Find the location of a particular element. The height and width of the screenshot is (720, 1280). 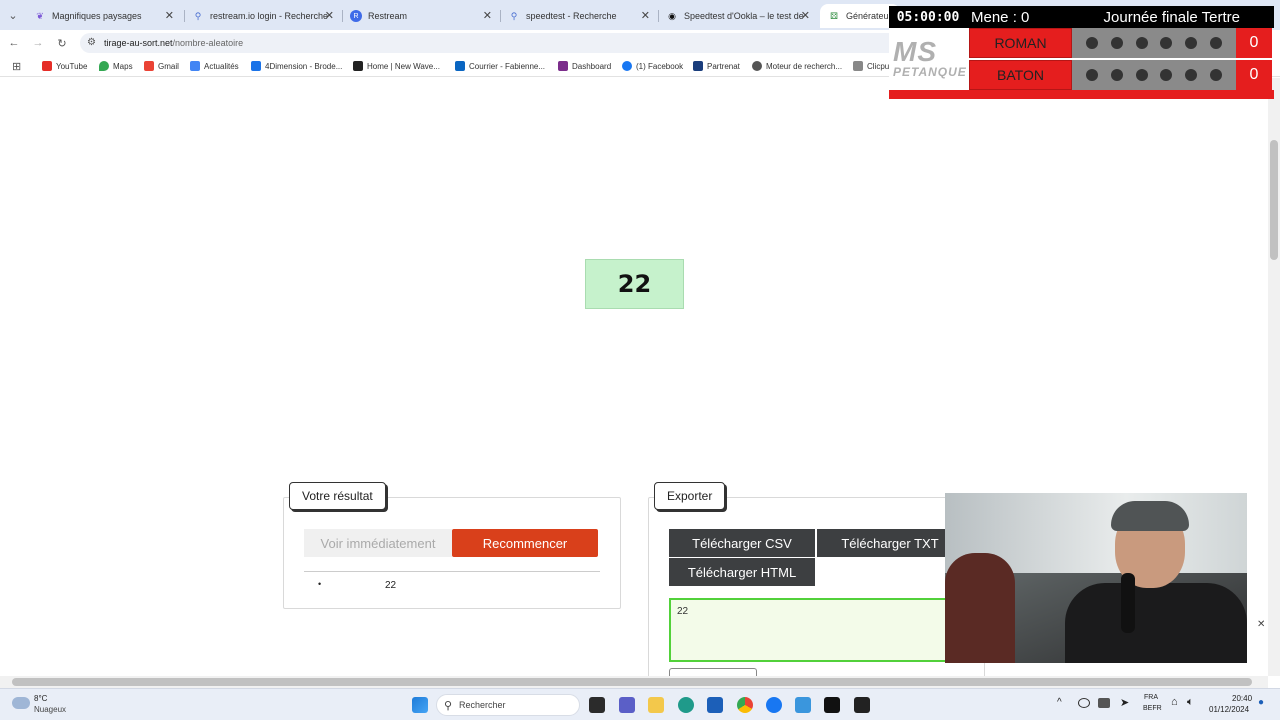

bookmark-youtube: YouTube is located at coordinates (64, 66).